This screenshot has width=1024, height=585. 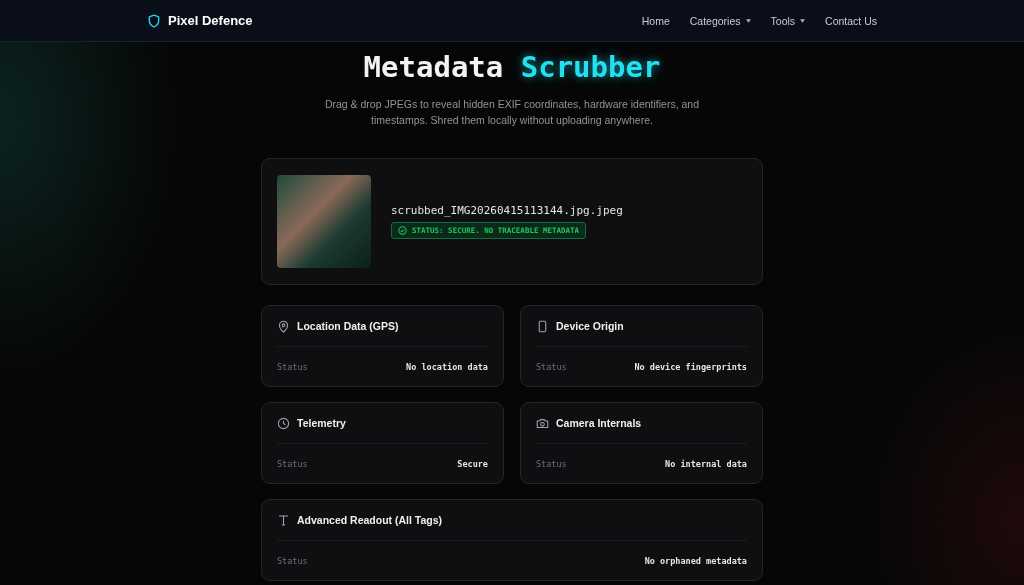 What do you see at coordinates (472, 463) in the screenshot?
I see `status-value: Secure` at bounding box center [472, 463].